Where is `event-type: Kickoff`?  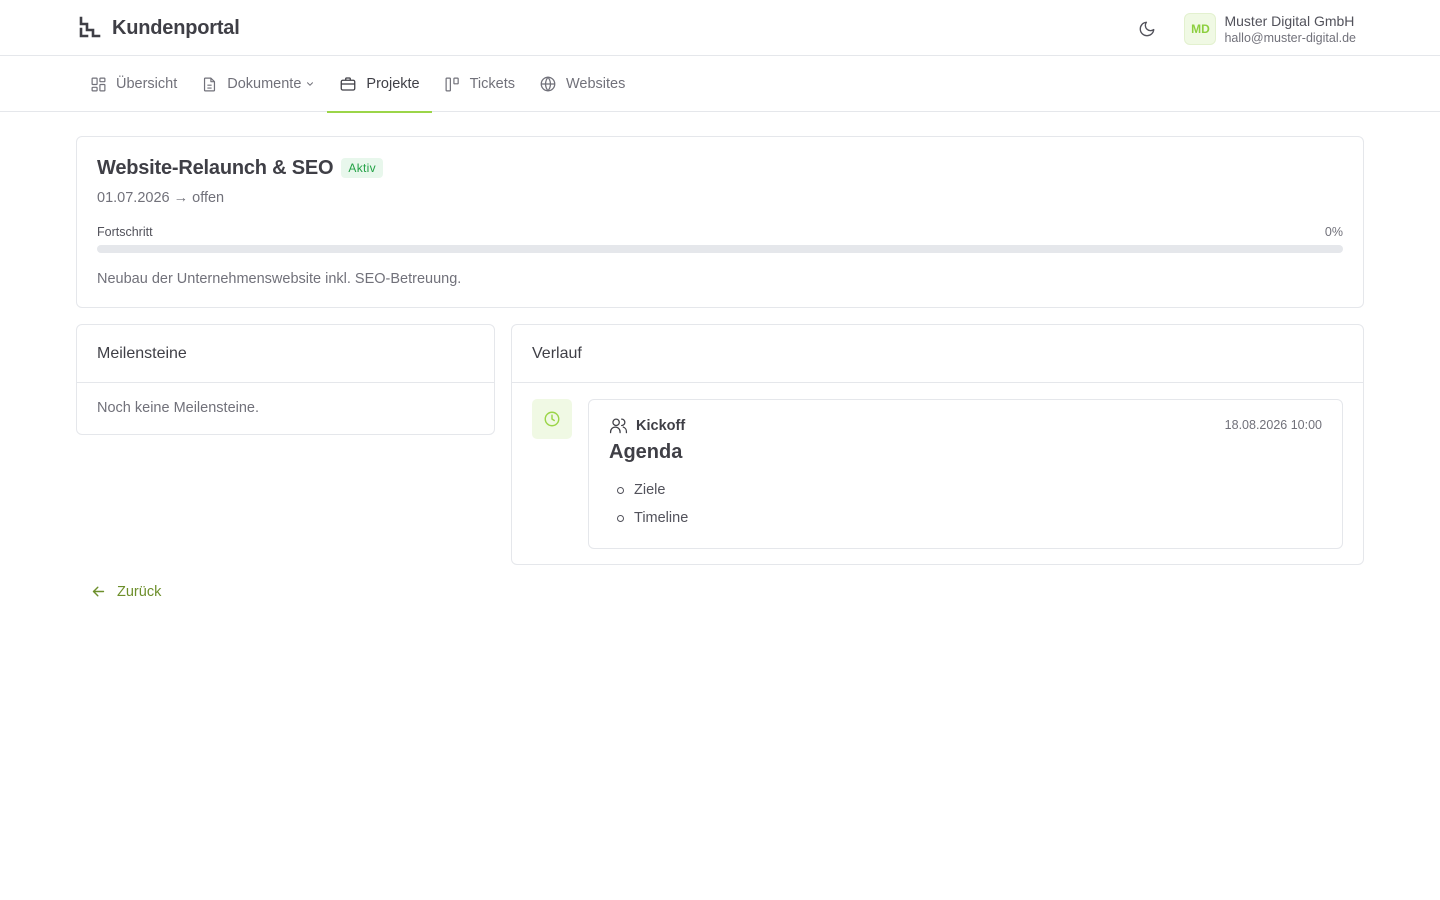
event-type: Kickoff is located at coordinates (661, 425).